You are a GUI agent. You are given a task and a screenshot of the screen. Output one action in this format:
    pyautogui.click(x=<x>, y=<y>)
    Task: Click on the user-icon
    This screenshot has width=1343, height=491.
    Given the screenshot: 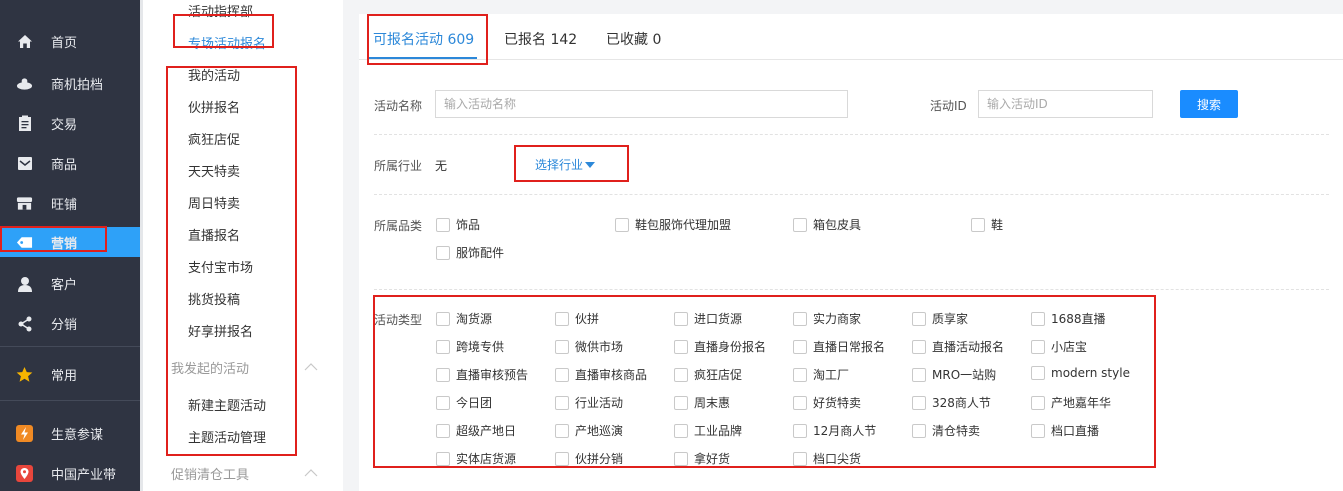 What is the action you would take?
    pyautogui.click(x=24, y=283)
    